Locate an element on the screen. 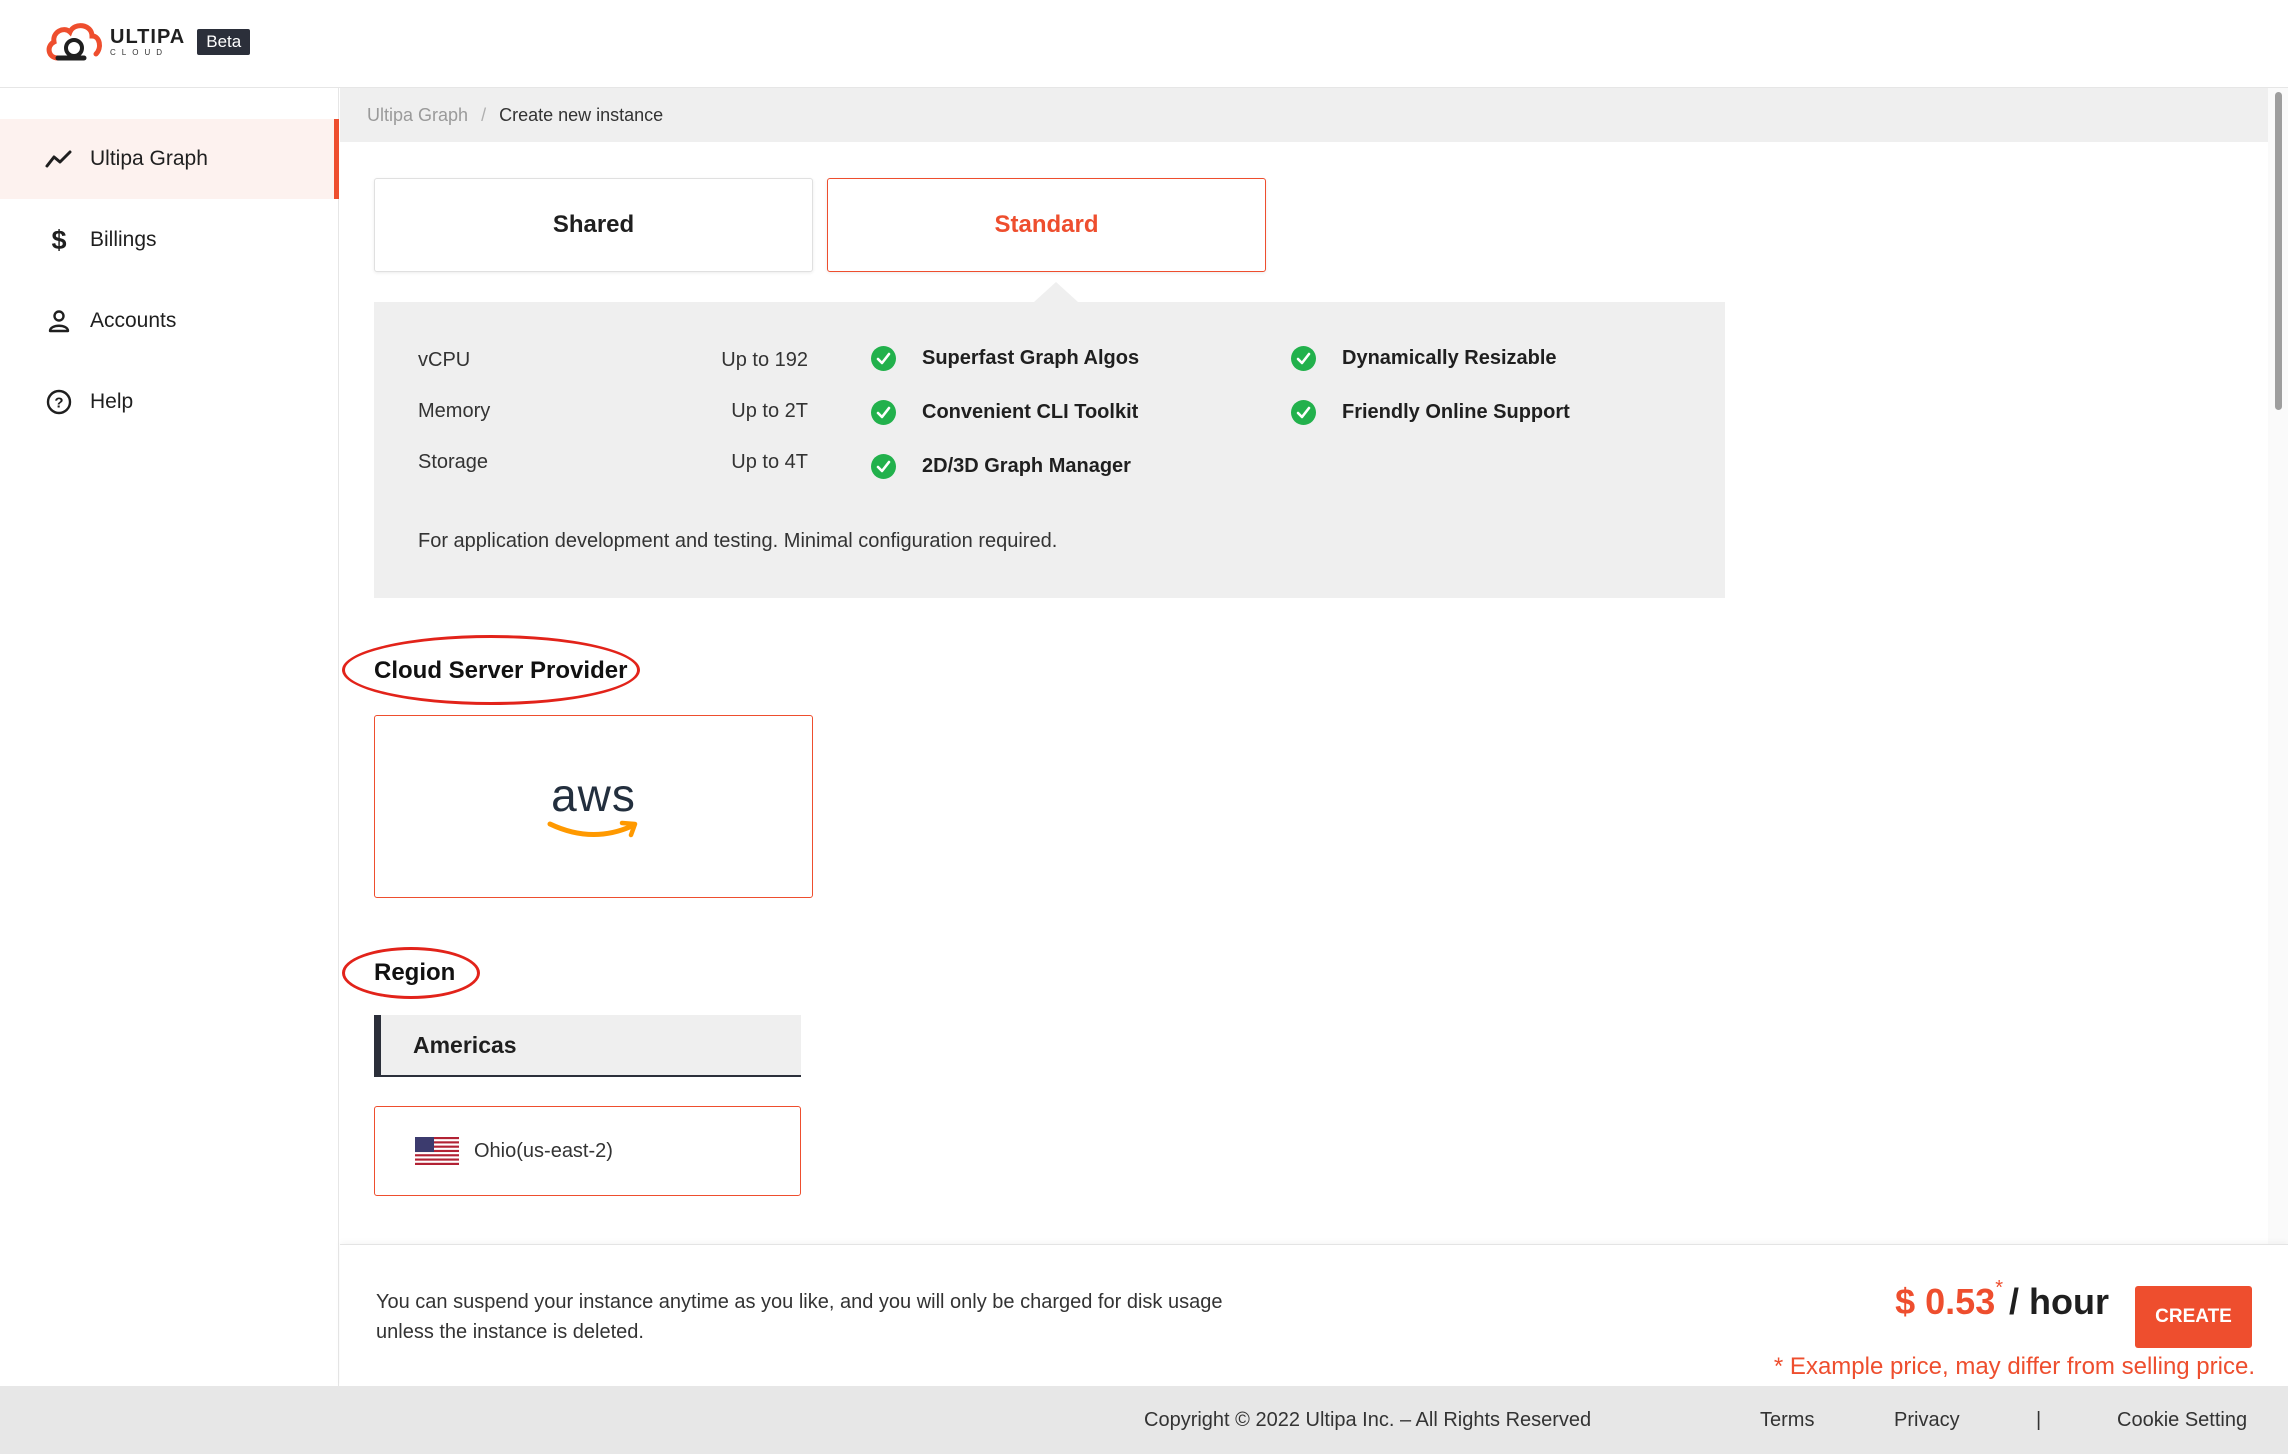  ultipa-logo: ULTIPA CLOUD Beta is located at coordinates (147, 42).